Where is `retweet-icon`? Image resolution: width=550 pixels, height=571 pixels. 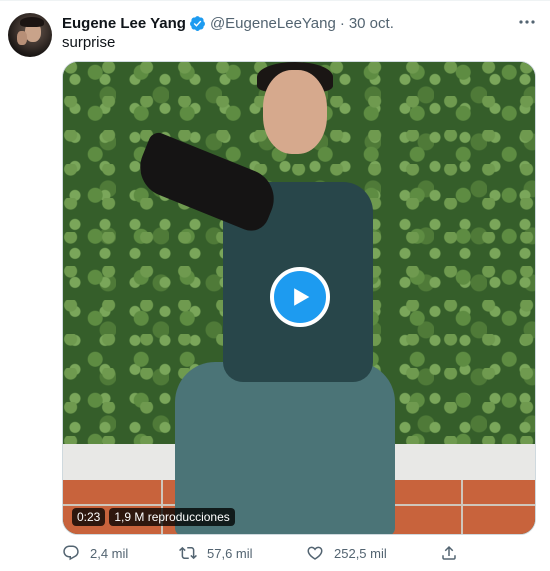
retweet-icon is located at coordinates (188, 553).